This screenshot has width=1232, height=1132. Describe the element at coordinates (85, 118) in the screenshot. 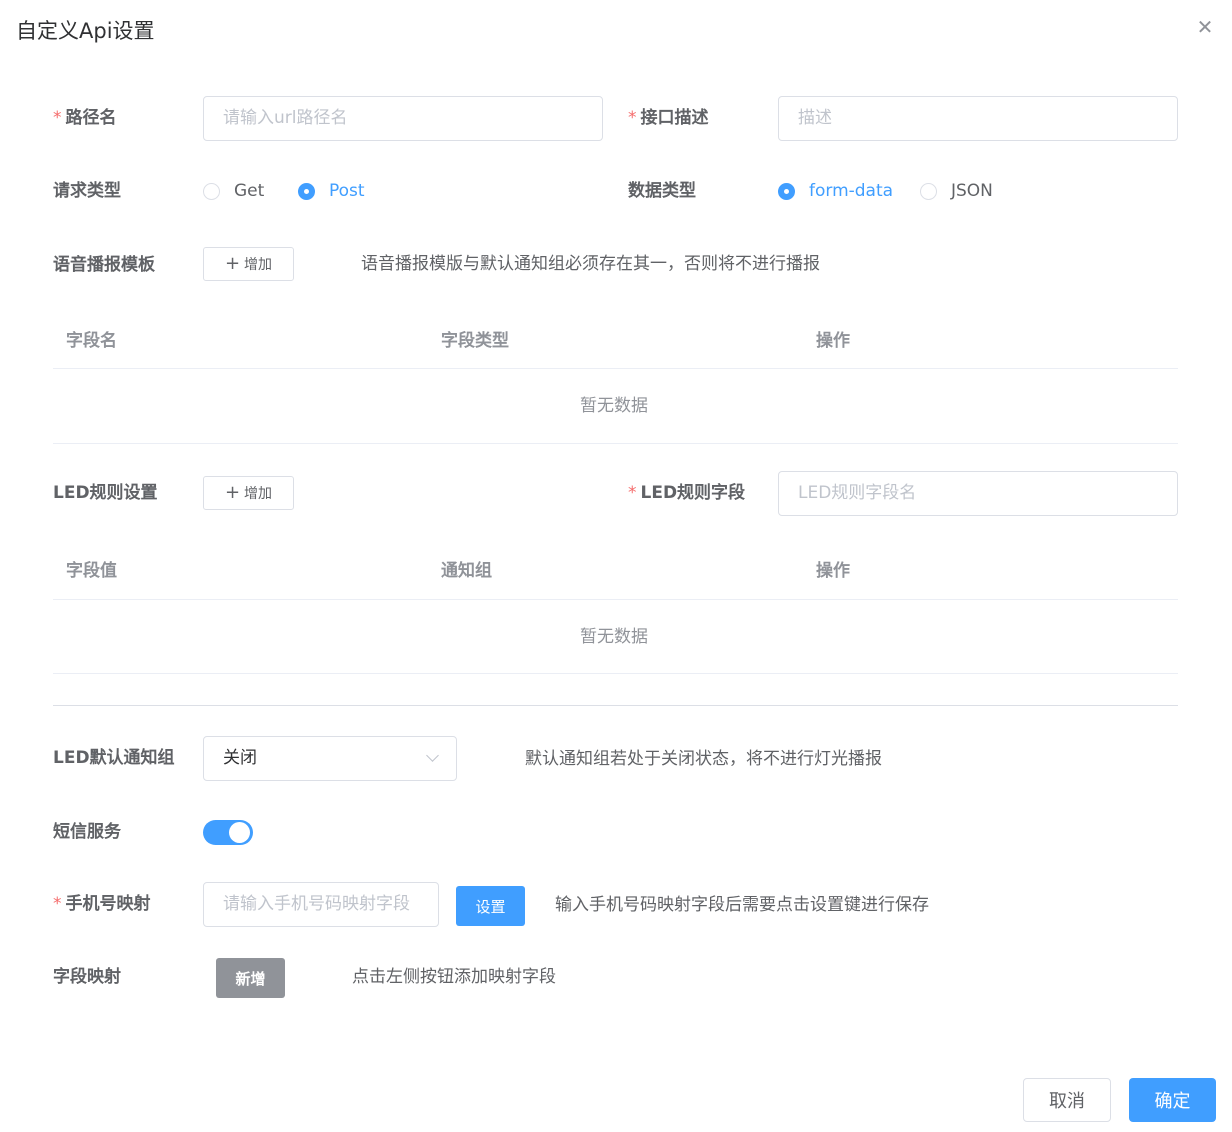

I see `path-label: * 路径名` at that location.